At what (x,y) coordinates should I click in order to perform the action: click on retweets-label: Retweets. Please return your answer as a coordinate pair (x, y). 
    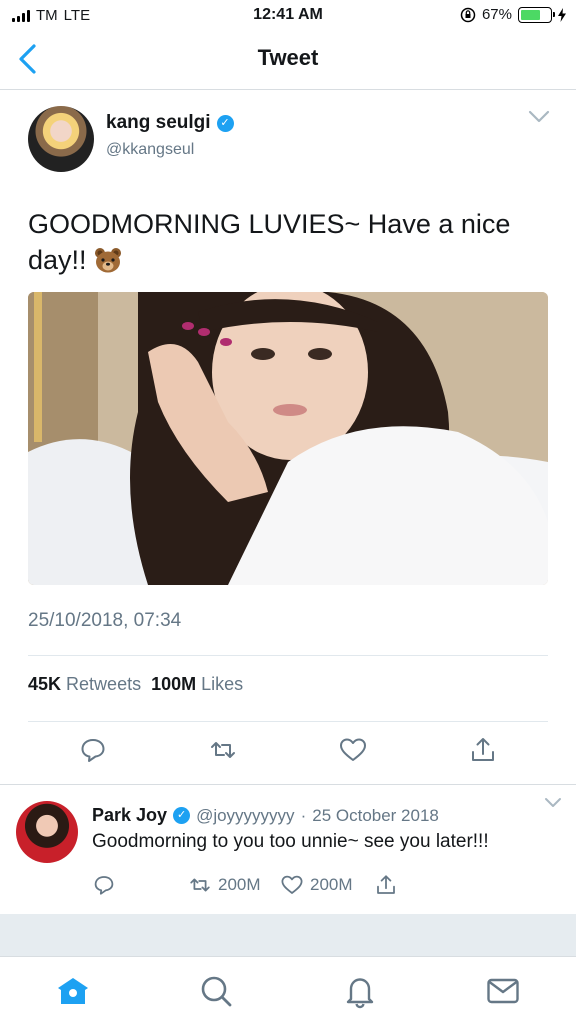
    Looking at the image, I should click on (104, 684).